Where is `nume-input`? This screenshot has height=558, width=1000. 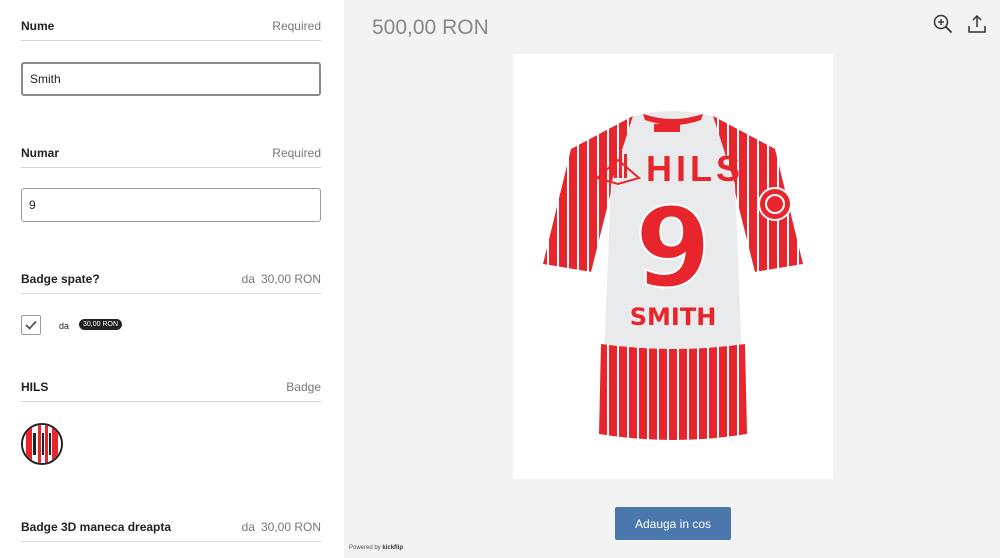 nume-input is located at coordinates (171, 79).